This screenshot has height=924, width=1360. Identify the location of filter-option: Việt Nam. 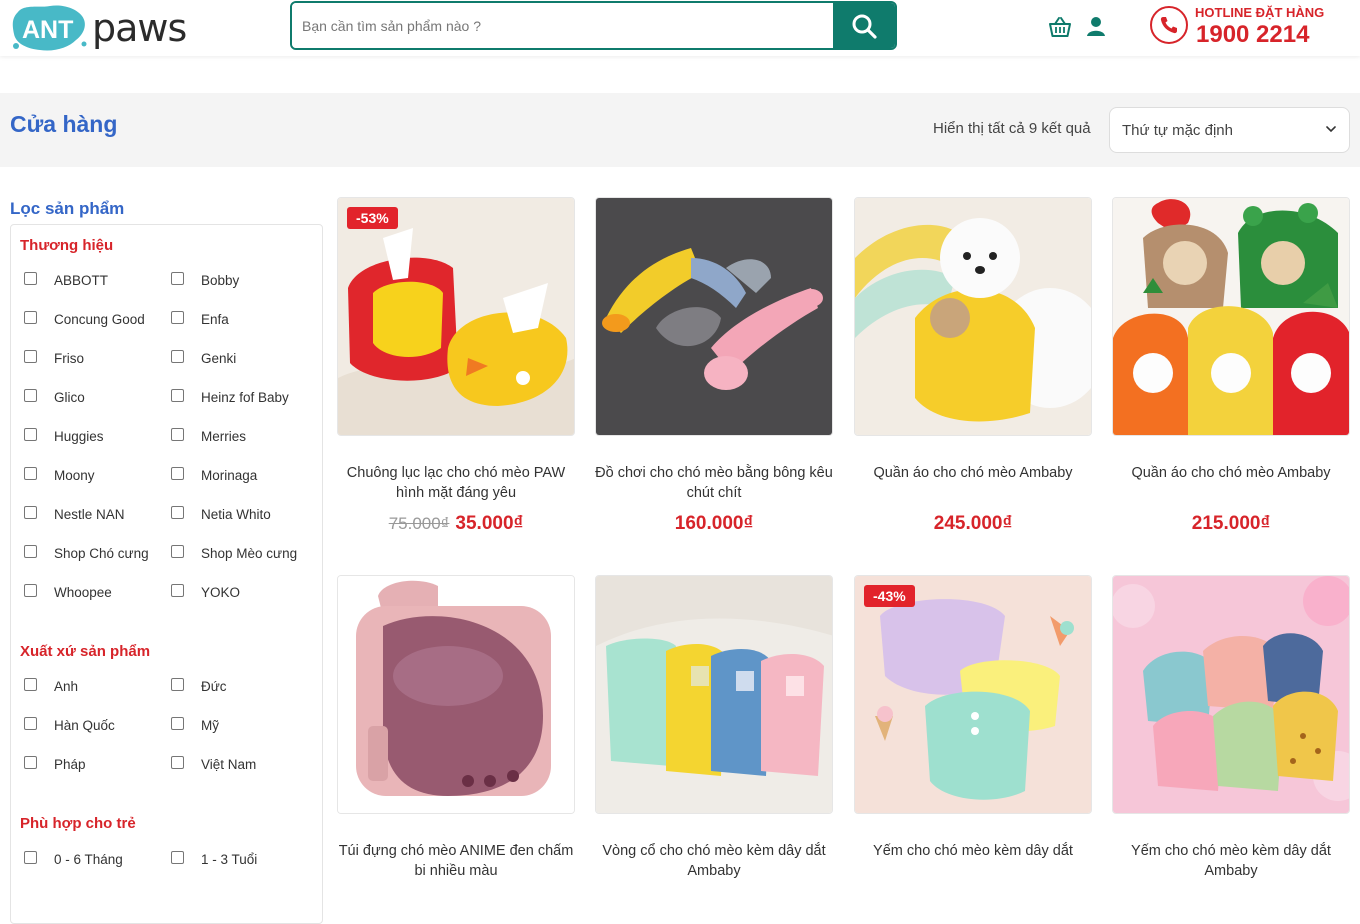
(213, 763).